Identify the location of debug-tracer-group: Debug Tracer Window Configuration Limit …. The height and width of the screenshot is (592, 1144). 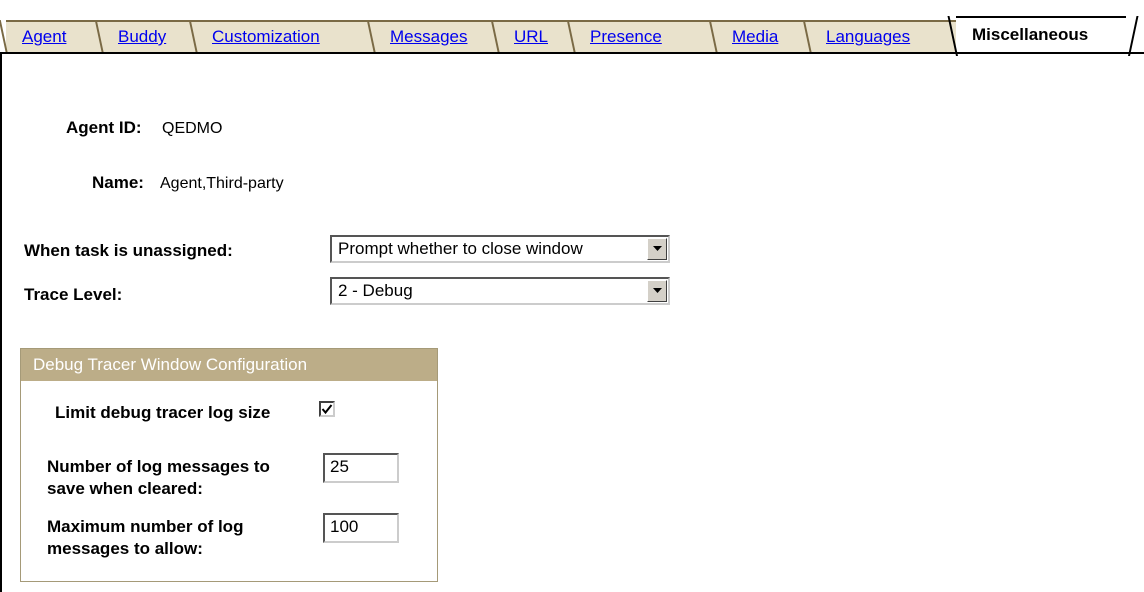
(229, 465).